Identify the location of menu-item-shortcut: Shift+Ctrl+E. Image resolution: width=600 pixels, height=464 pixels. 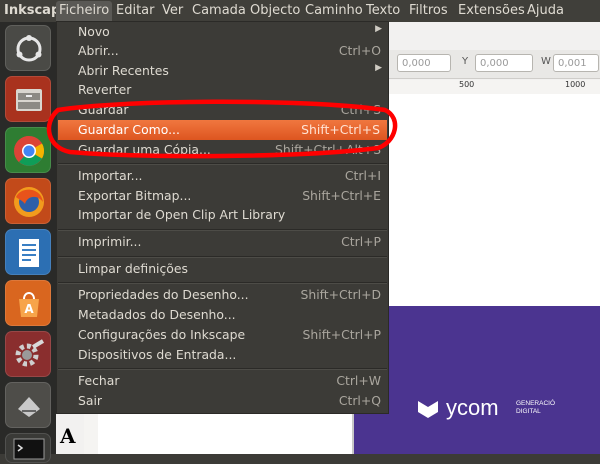
(341, 195).